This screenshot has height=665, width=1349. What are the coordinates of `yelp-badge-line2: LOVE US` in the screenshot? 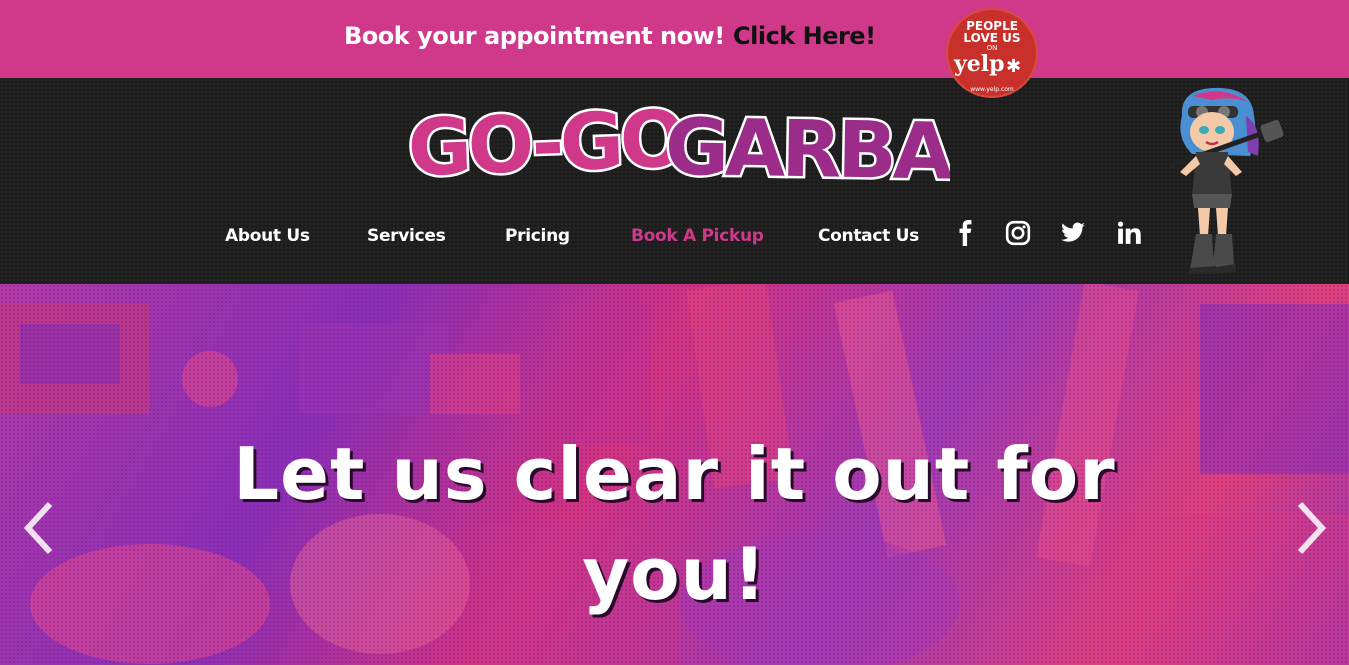 It's located at (992, 38).